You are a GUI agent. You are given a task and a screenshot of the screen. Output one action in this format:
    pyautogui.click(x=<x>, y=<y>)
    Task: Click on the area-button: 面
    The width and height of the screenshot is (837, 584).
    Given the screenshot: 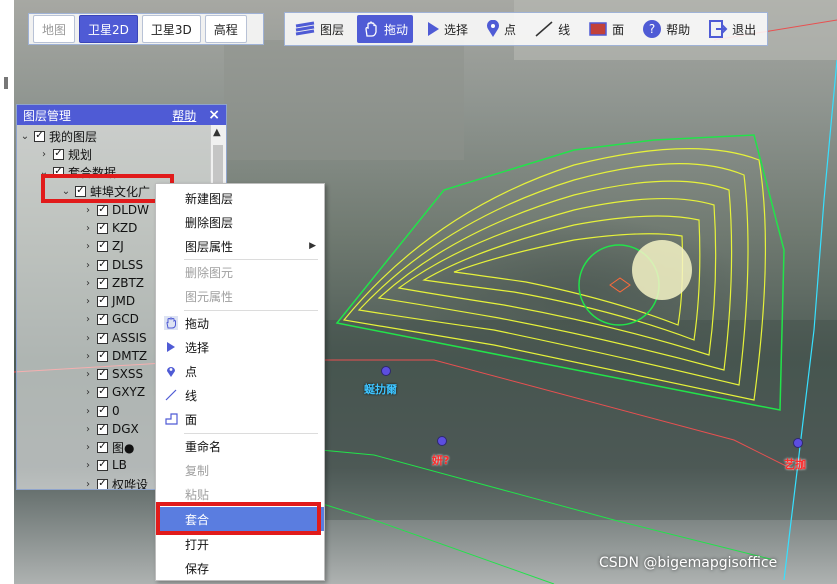 What is the action you would take?
    pyautogui.click(x=606, y=29)
    